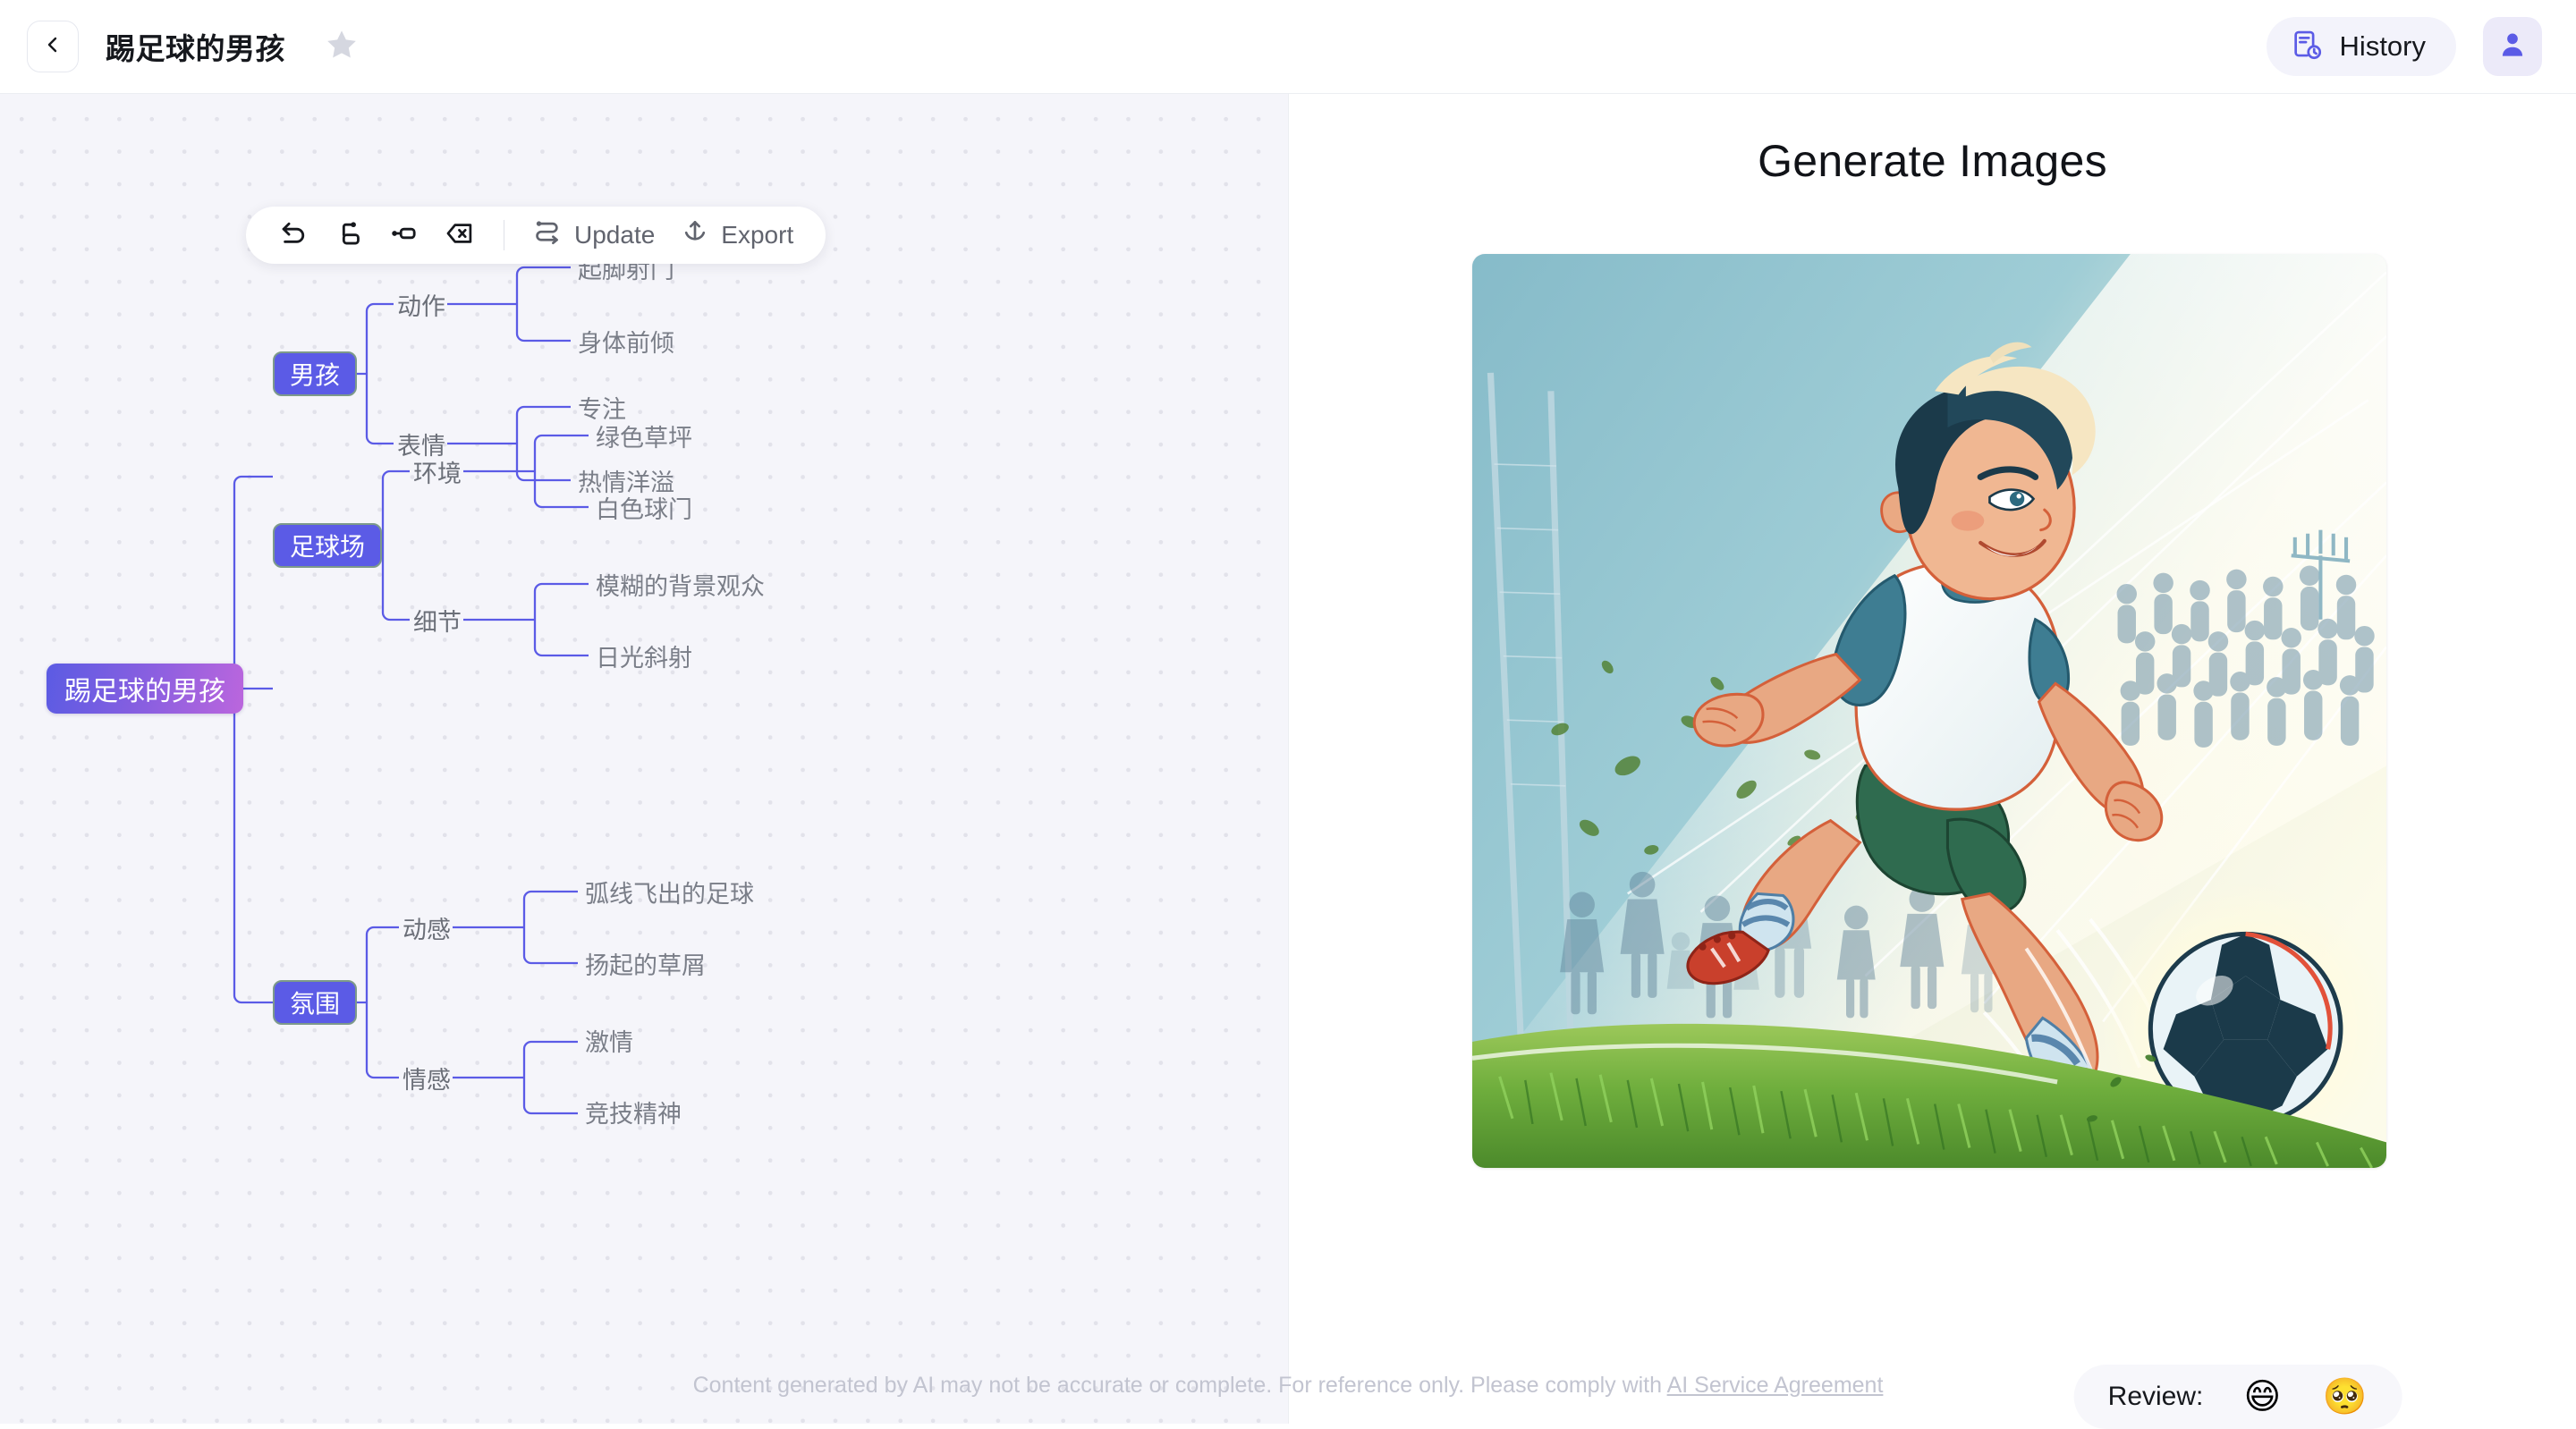  What do you see at coordinates (328, 545) in the screenshot?
I see `mindmap-branch-node-2: 足球场` at bounding box center [328, 545].